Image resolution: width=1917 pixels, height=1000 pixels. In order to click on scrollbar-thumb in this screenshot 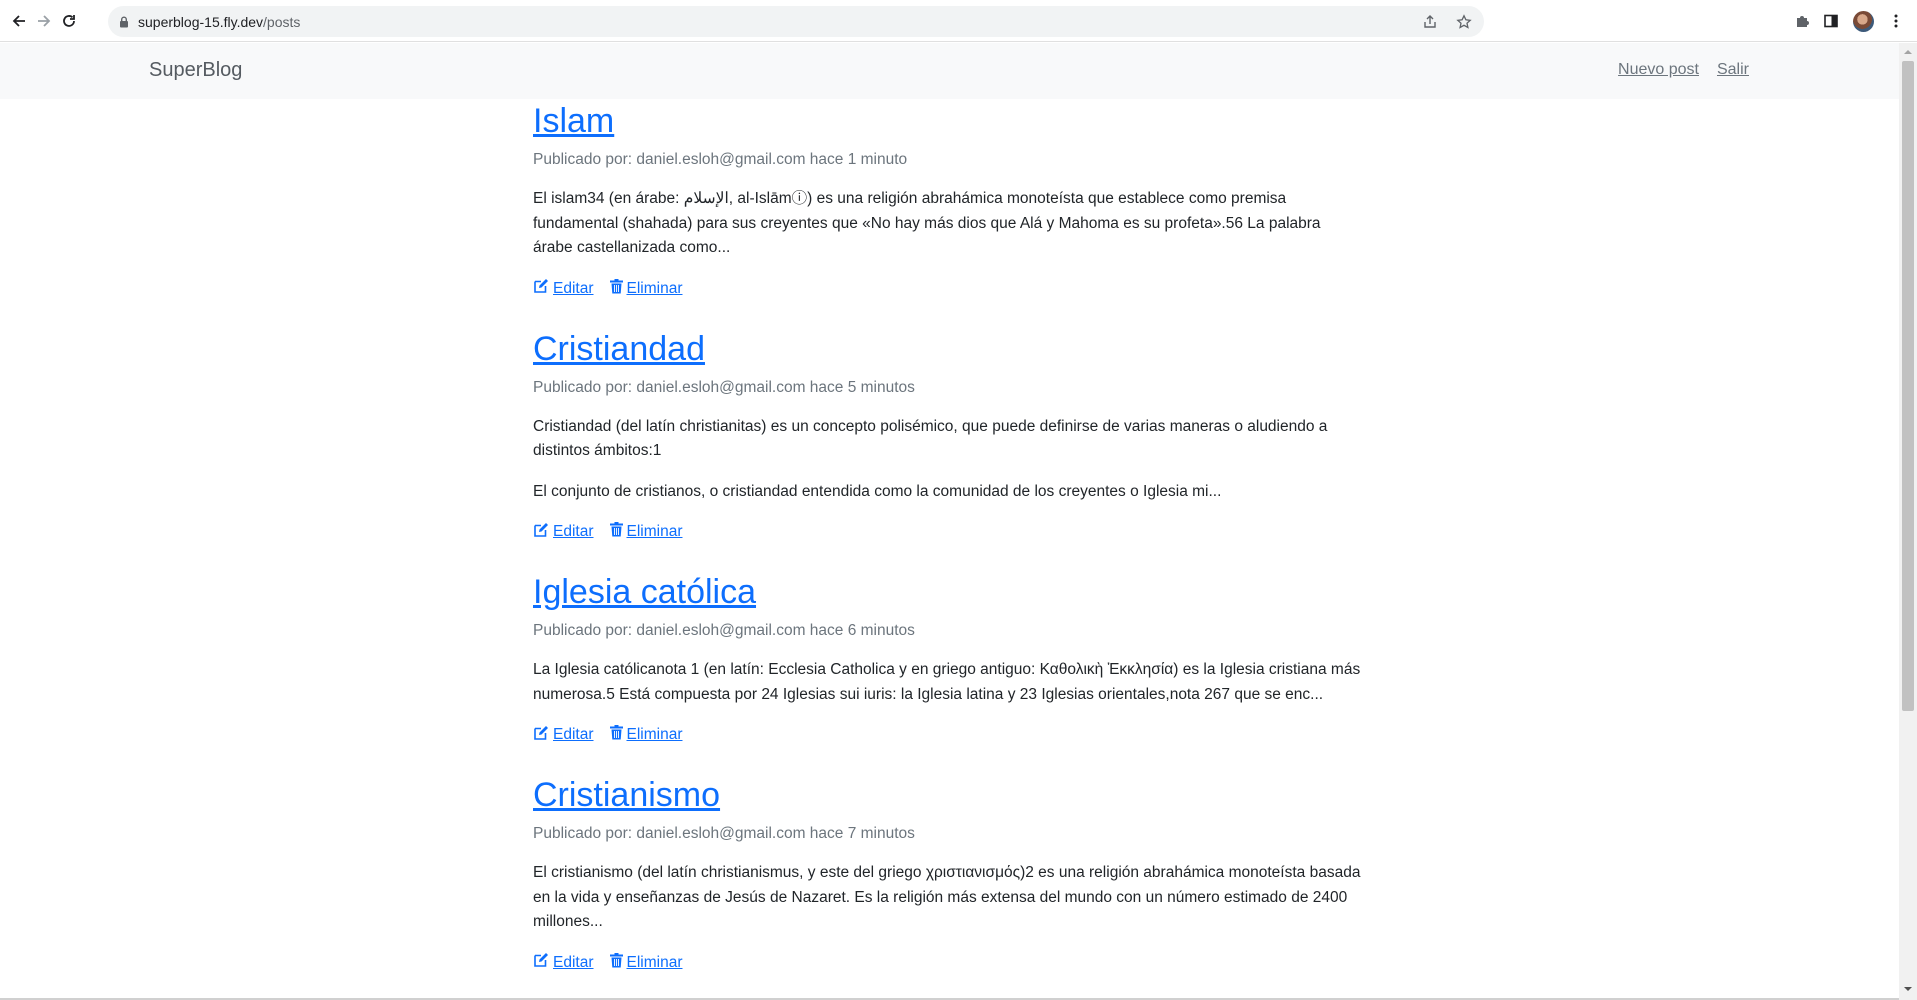, I will do `click(1908, 386)`.